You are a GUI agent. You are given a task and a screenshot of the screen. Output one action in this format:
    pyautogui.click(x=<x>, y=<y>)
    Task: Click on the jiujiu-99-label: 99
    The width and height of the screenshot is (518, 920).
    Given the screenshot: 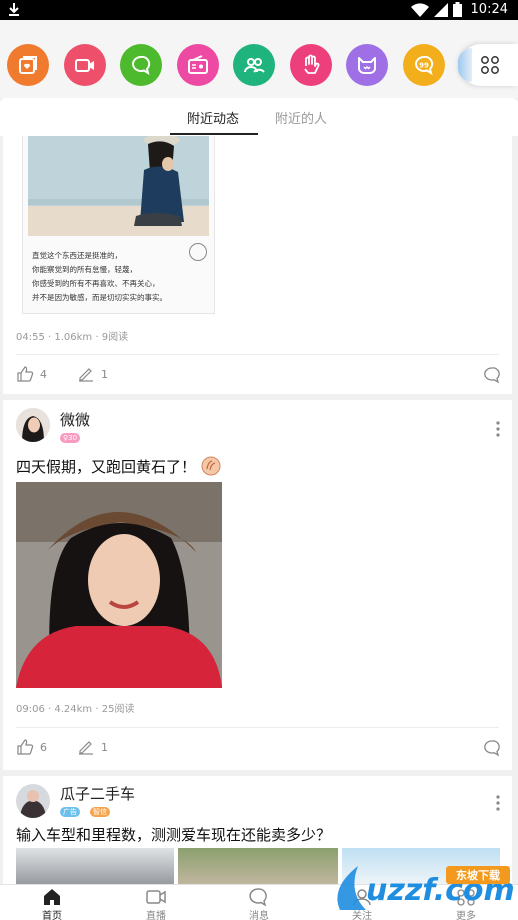 What is the action you would take?
    pyautogui.click(x=424, y=66)
    